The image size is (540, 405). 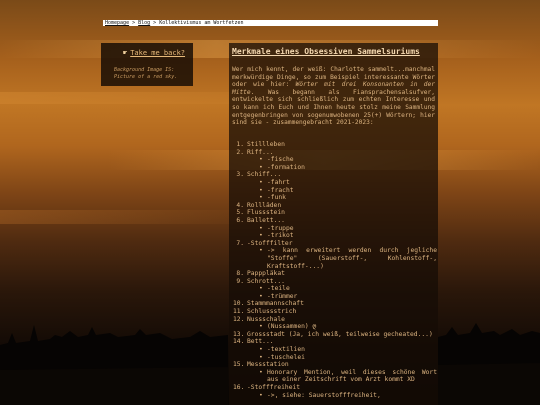 I want to click on list-item-word: Stillleben, so click(x=266, y=144).